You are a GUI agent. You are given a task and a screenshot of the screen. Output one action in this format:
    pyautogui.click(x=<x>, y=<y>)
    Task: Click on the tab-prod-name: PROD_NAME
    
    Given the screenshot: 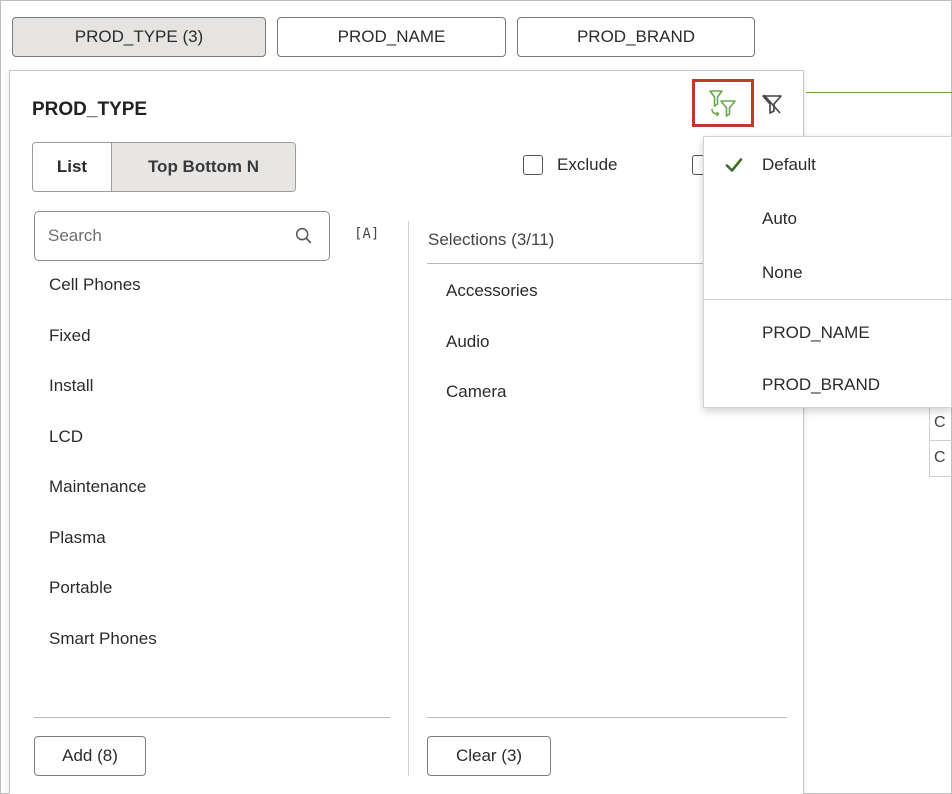 What is the action you would take?
    pyautogui.click(x=391, y=37)
    